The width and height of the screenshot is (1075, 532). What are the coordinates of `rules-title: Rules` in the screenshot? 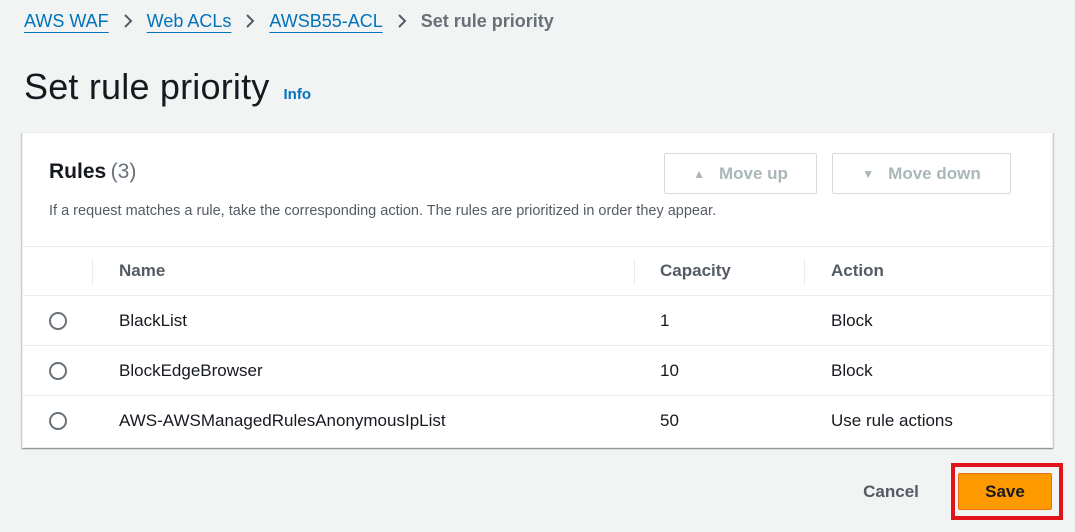 It's located at (78, 171).